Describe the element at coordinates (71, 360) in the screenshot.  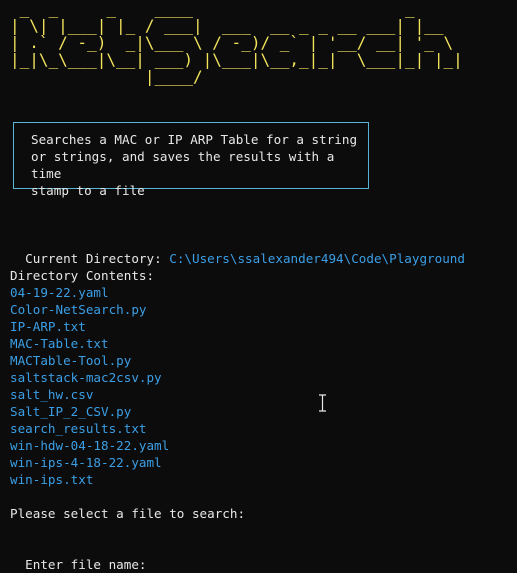
I see `file-list-item: MACTable-Tool.py` at that location.